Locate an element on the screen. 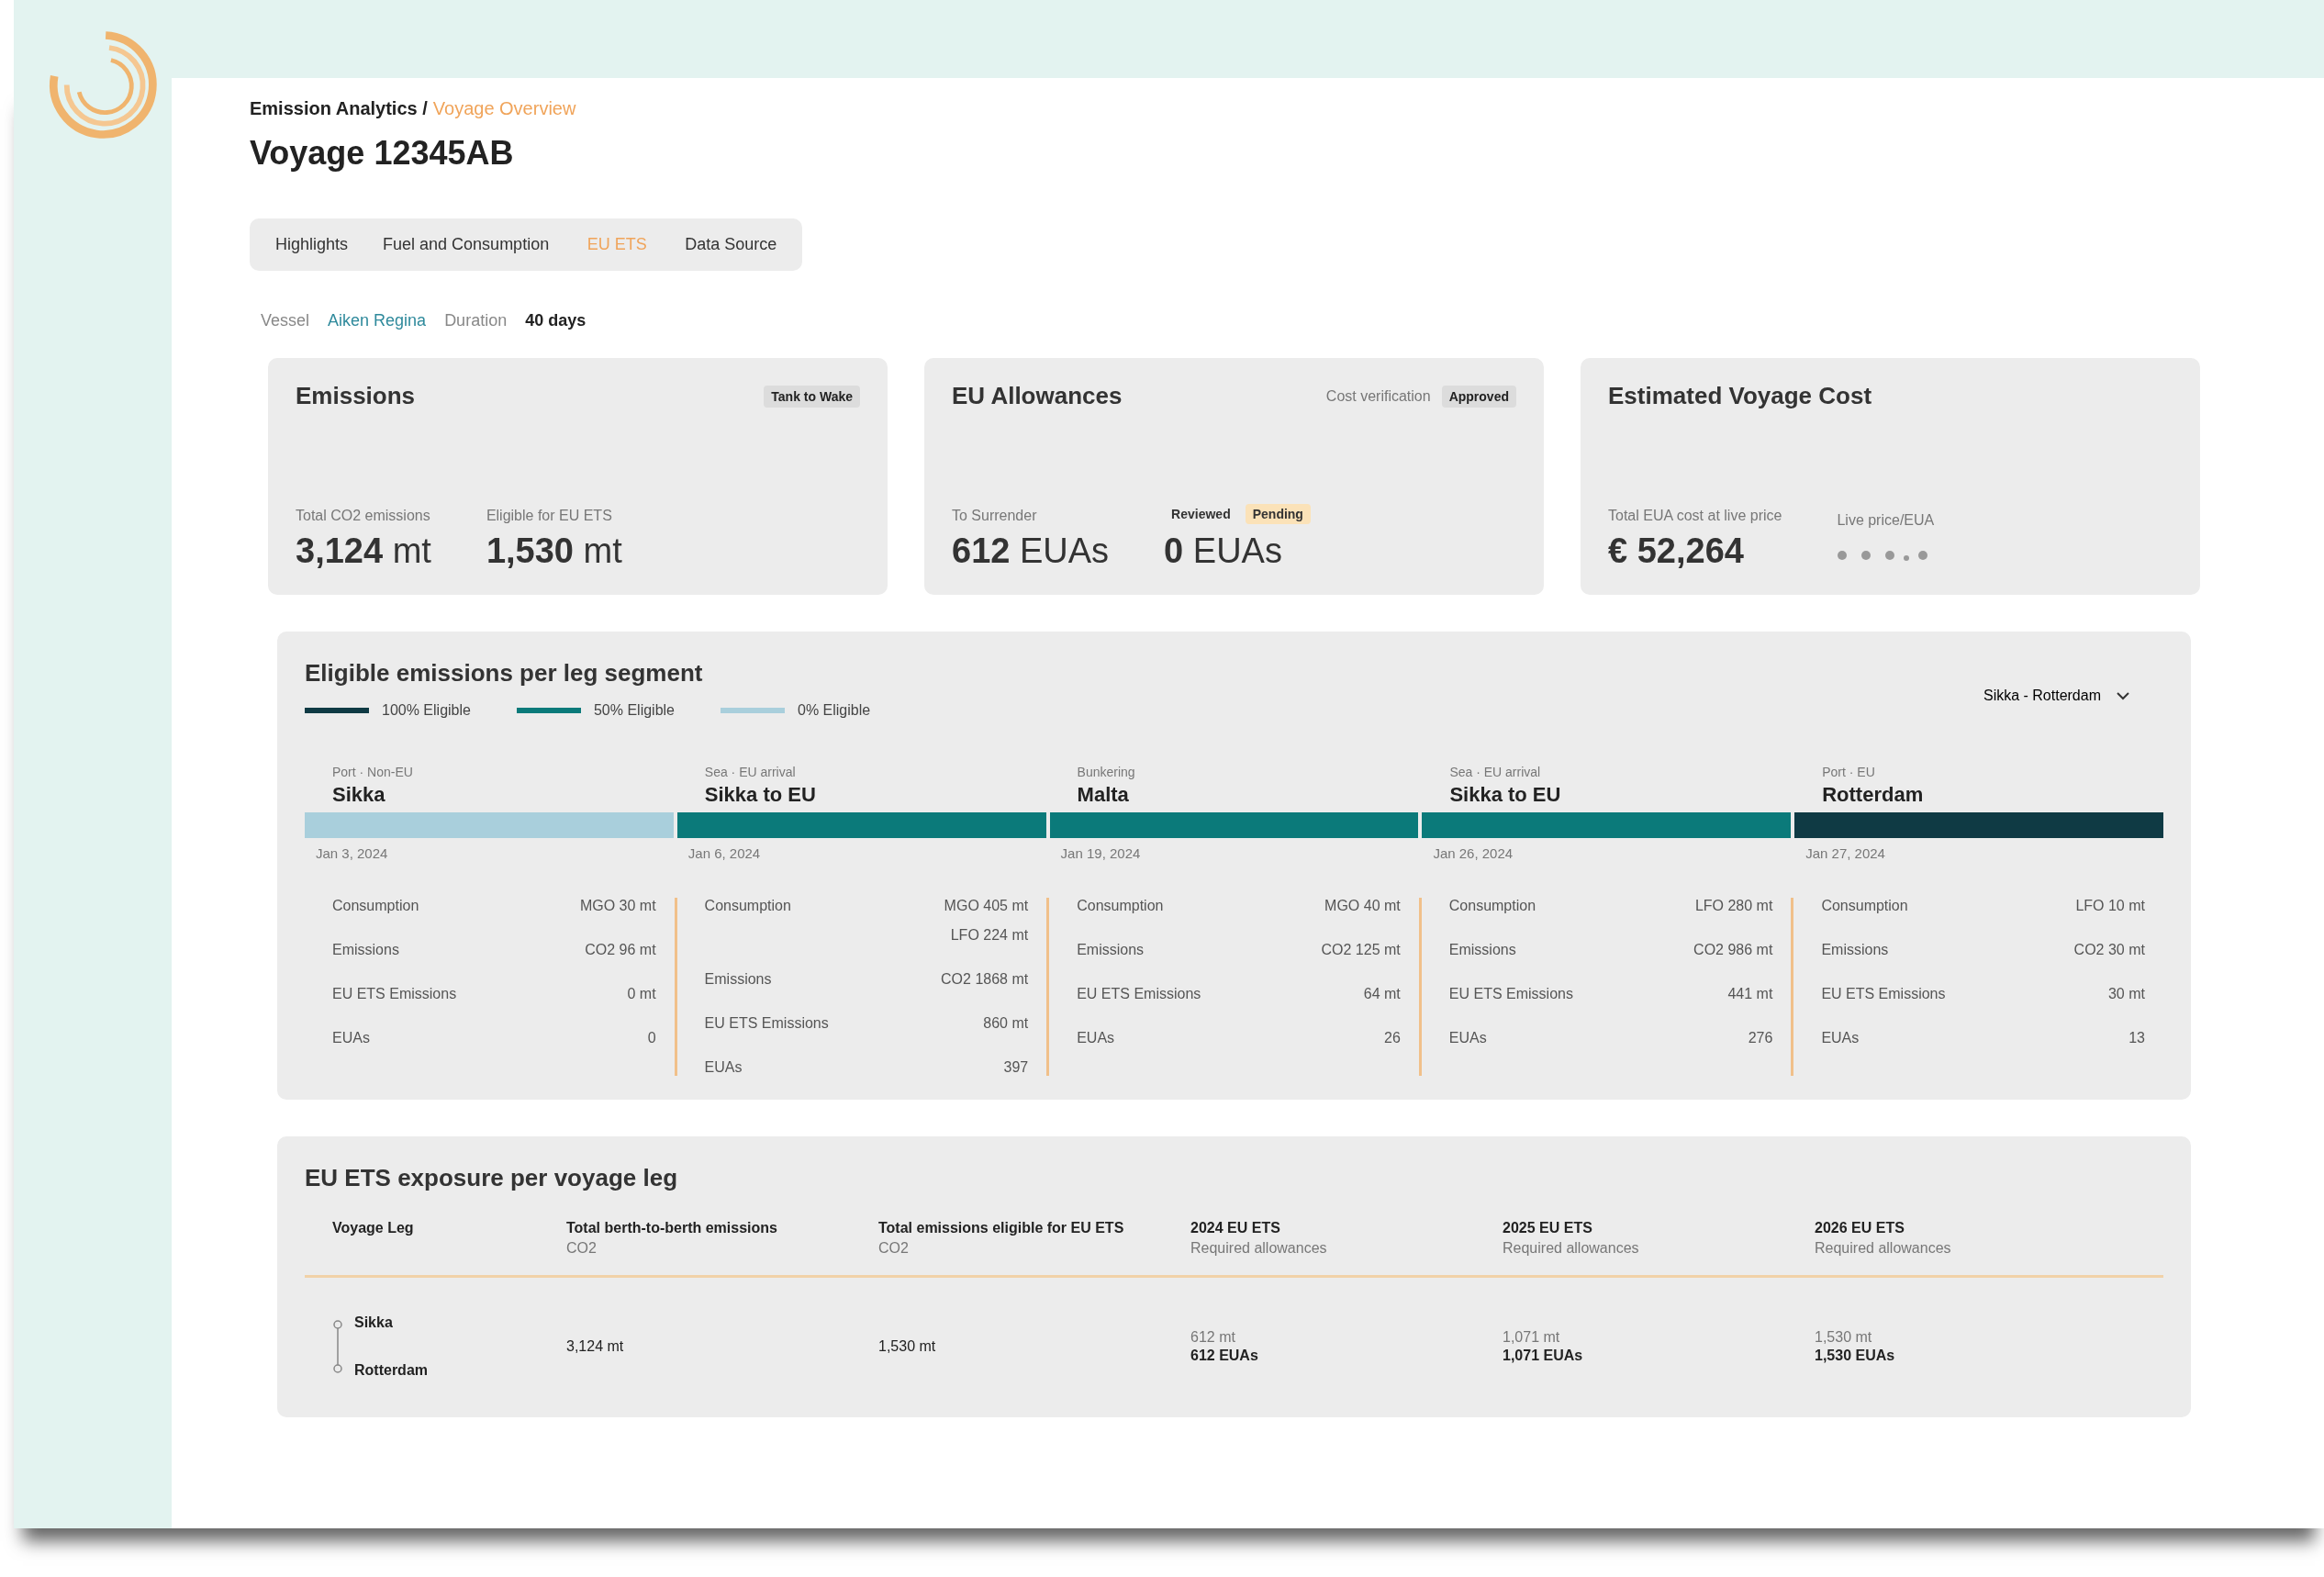 The height and width of the screenshot is (1577, 2324). stat-value: CO2 1868 mt is located at coordinates (985, 979).